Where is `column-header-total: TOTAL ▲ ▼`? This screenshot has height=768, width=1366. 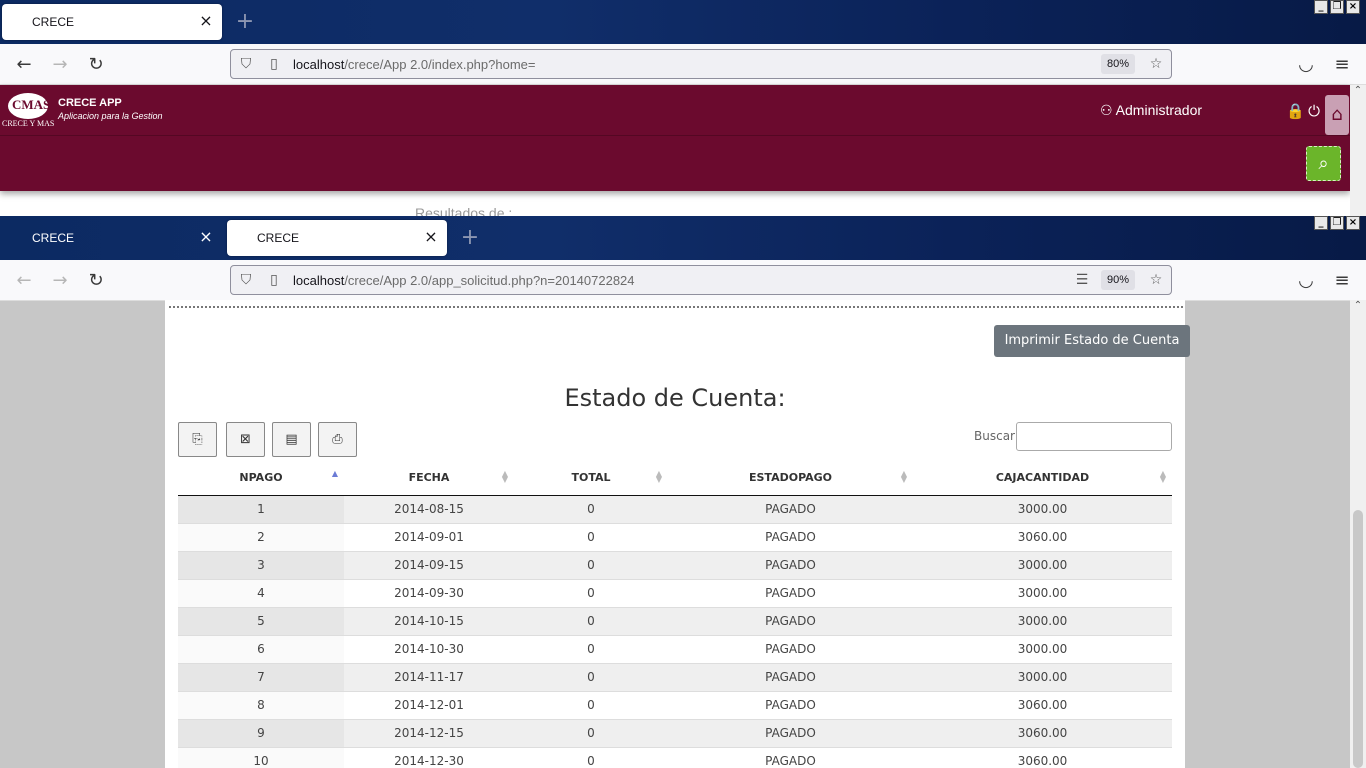 column-header-total: TOTAL ▲ ▼ is located at coordinates (591, 478).